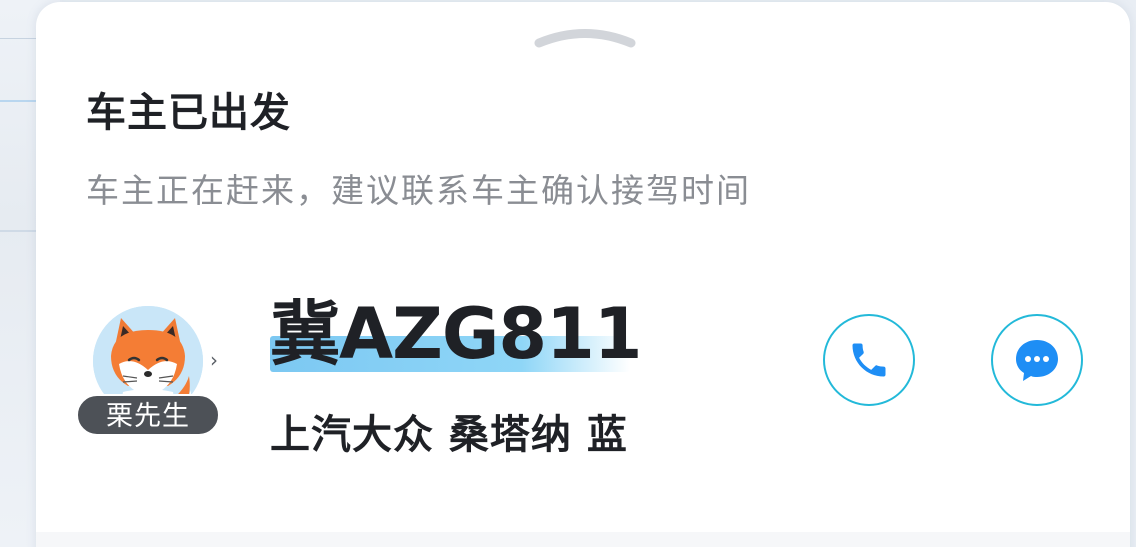 The width and height of the screenshot is (1136, 547). Describe the element at coordinates (214, 360) in the screenshot. I see `chevron-right-icon: ›` at that location.